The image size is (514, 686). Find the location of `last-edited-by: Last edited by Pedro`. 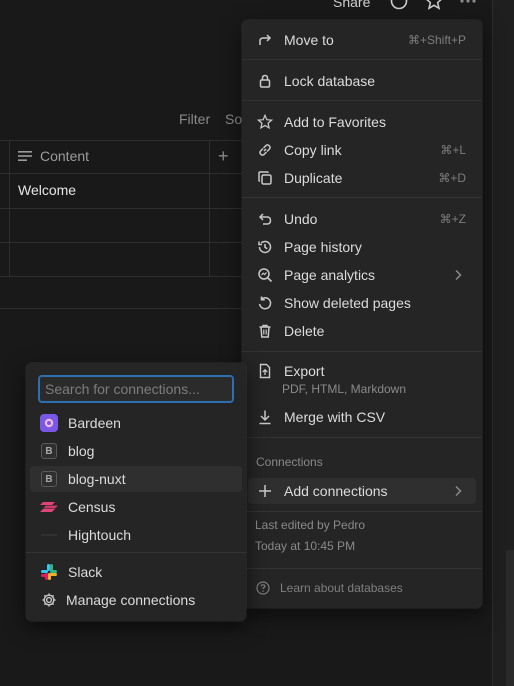

last-edited-by: Last edited by Pedro is located at coordinates (310, 525).